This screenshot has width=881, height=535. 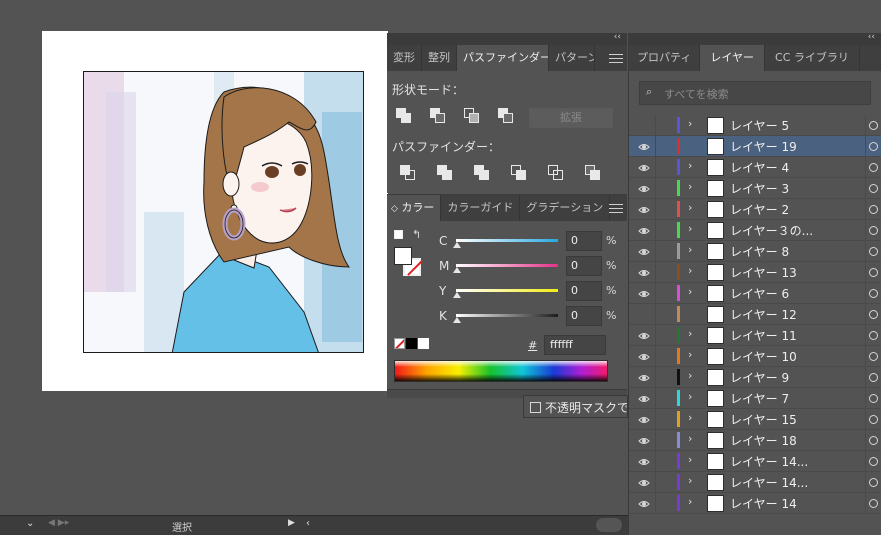 What do you see at coordinates (291, 523) in the screenshot?
I see `play-icon: ▶` at bounding box center [291, 523].